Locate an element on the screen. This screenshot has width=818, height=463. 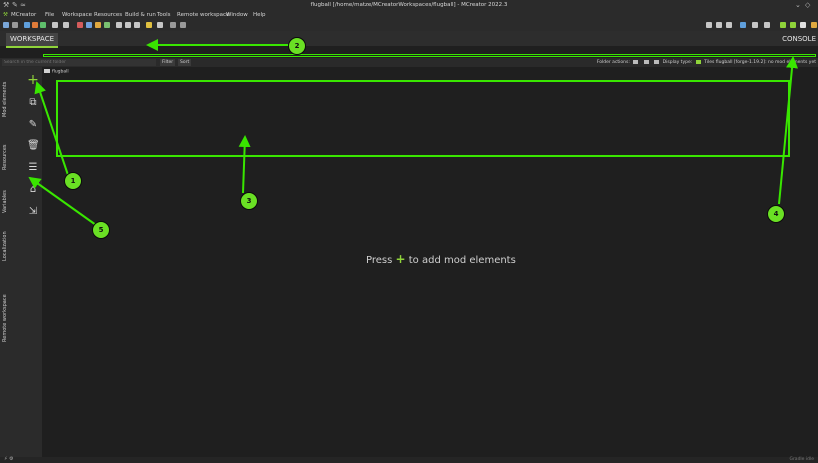
annotation-badge-2: 2 is located at coordinates (297, 46).